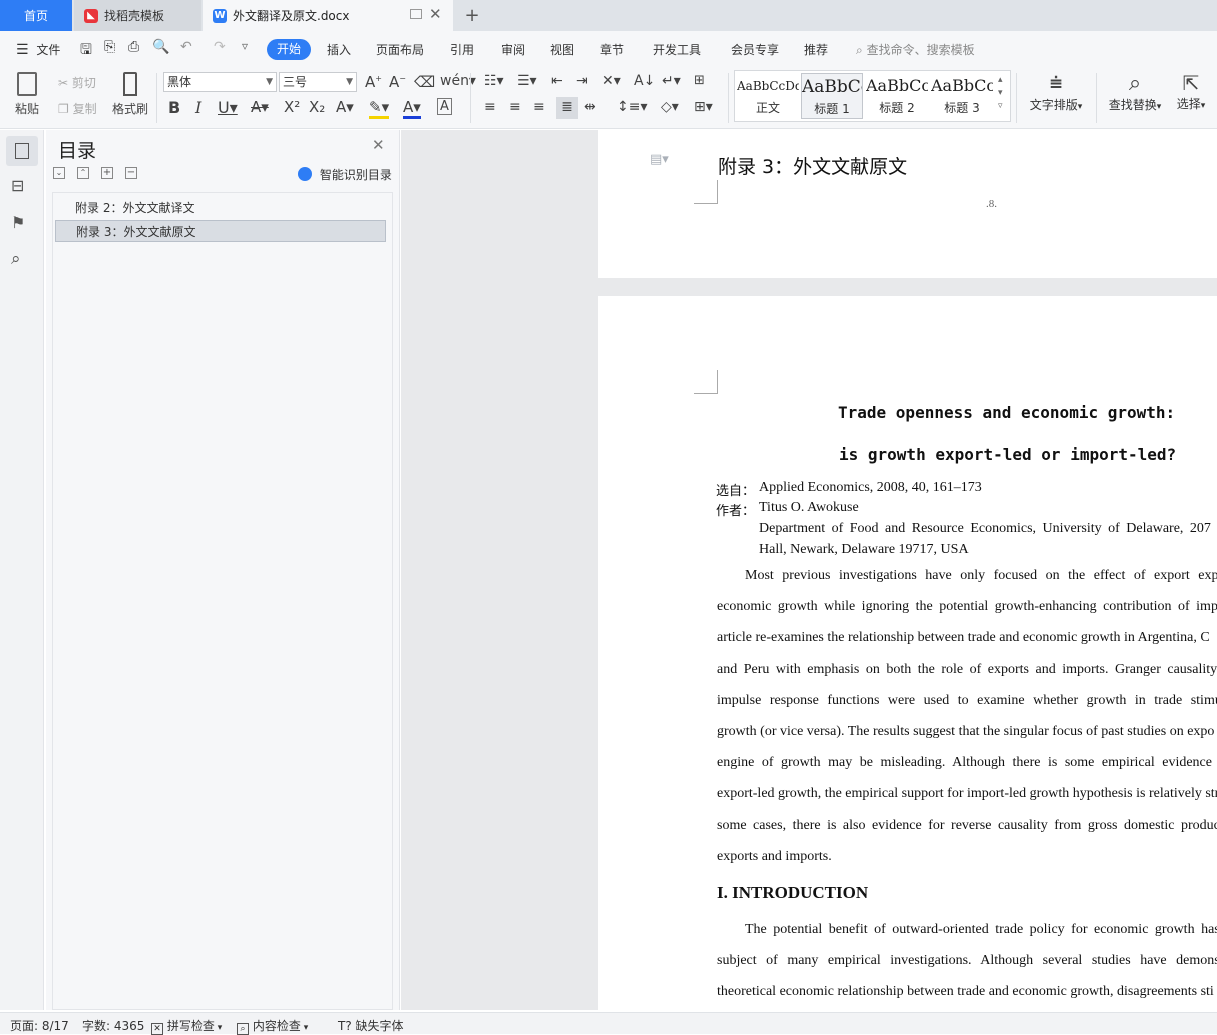 The height and width of the screenshot is (1035, 1217). Describe the element at coordinates (220, 231) in the screenshot. I see `toc-item-selected: 附录 3：外文文献原文` at that location.